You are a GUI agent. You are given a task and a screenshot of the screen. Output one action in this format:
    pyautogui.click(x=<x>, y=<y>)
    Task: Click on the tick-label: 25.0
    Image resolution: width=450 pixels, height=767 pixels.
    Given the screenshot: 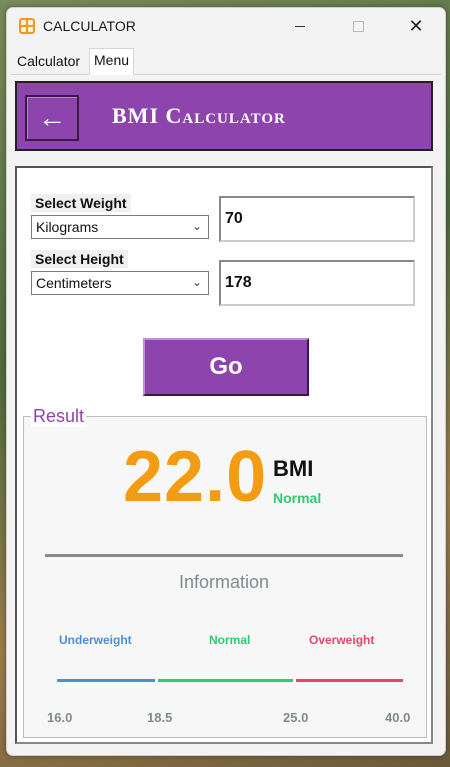 What is the action you would take?
    pyautogui.click(x=296, y=717)
    